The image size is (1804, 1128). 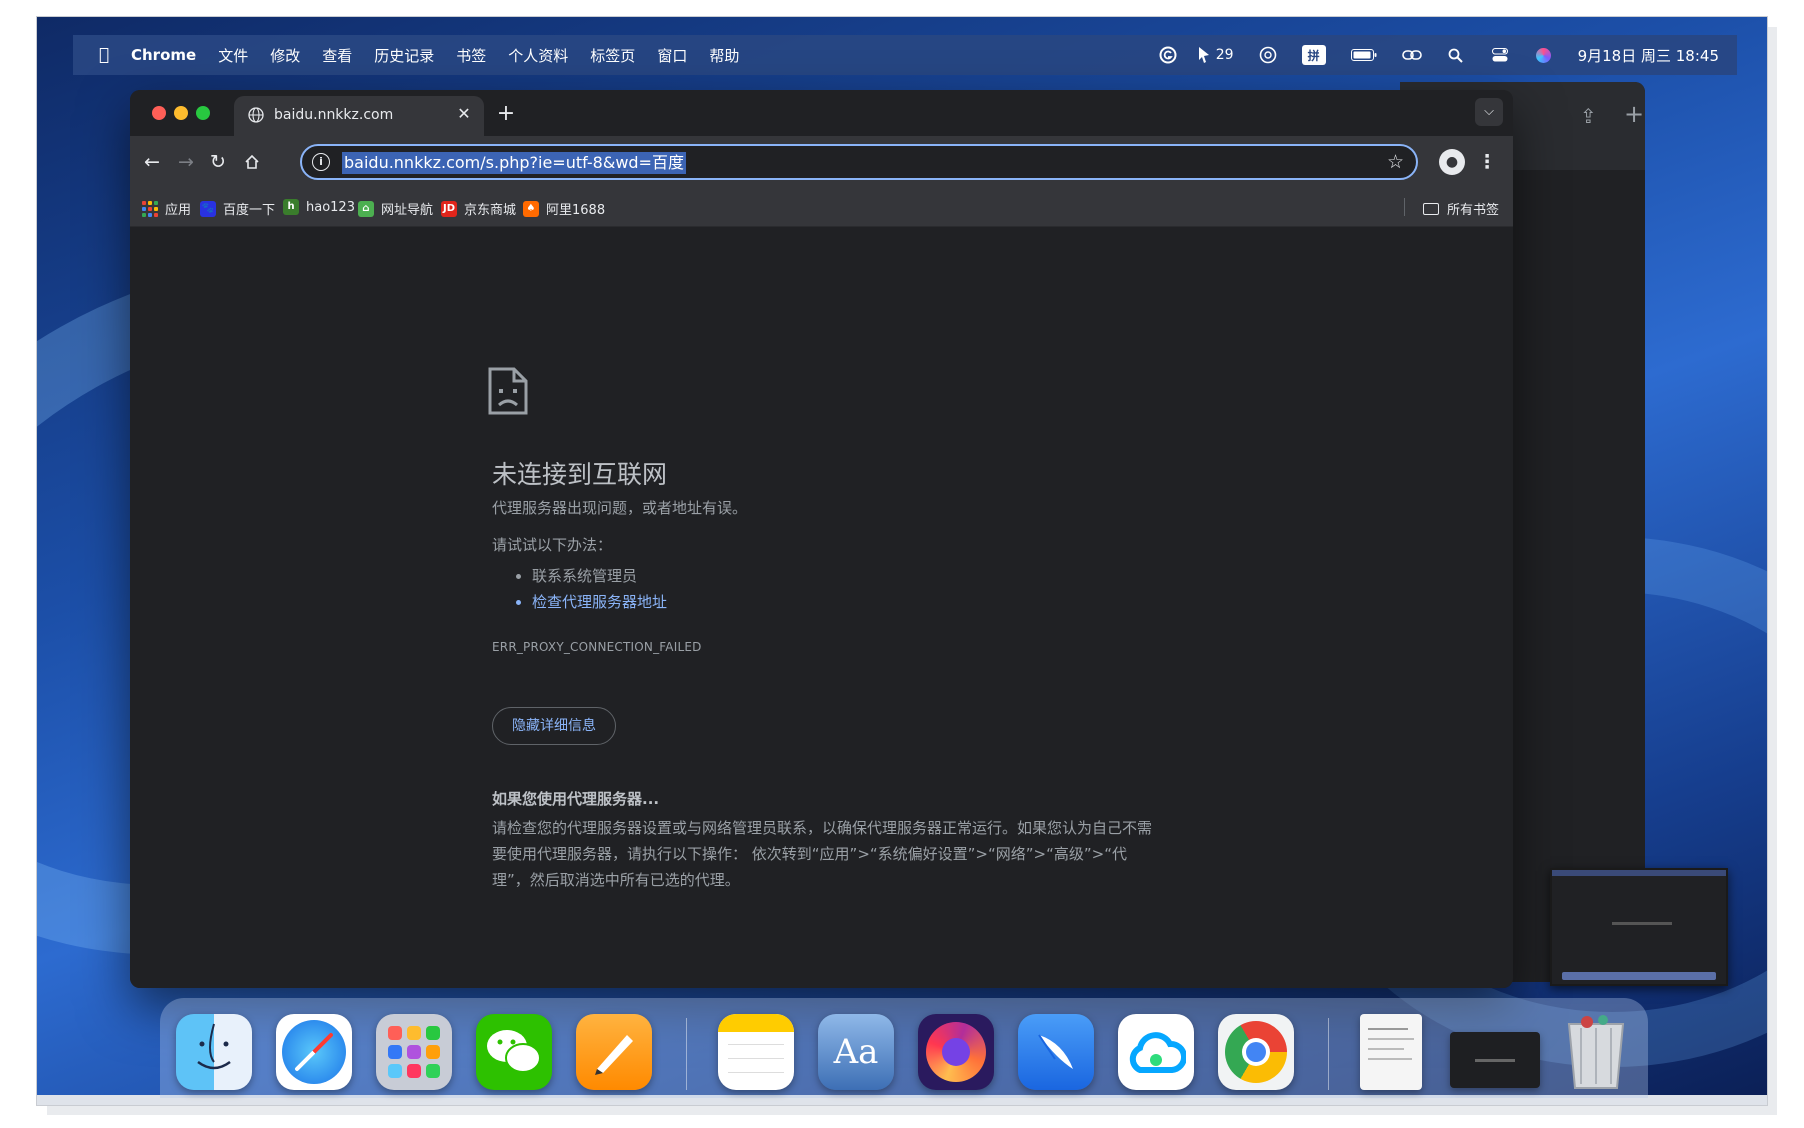 What do you see at coordinates (334, 115) in the screenshot?
I see `tab-title: baidu.nnkkz.com` at bounding box center [334, 115].